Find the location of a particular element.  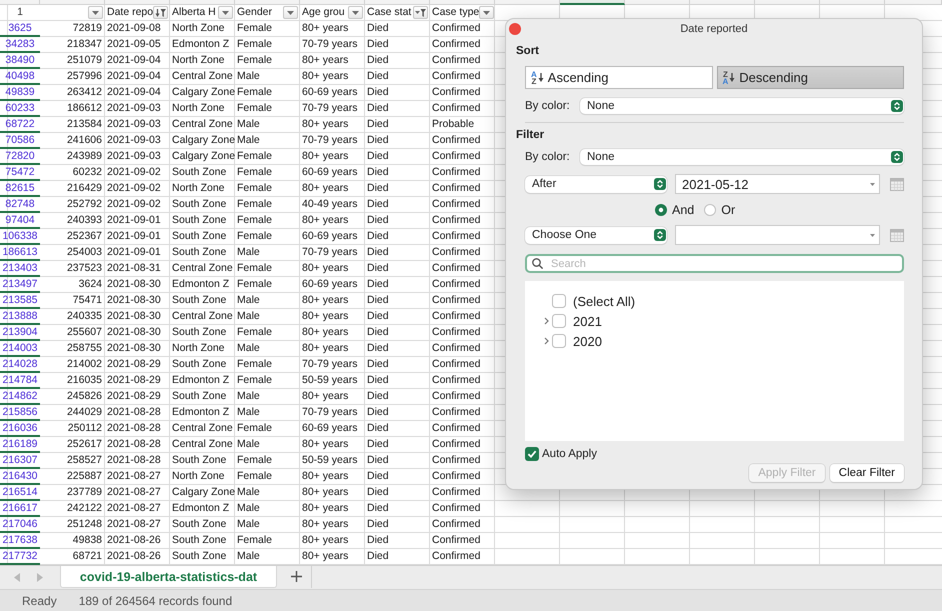

left-arrow-icon is located at coordinates (17, 577).